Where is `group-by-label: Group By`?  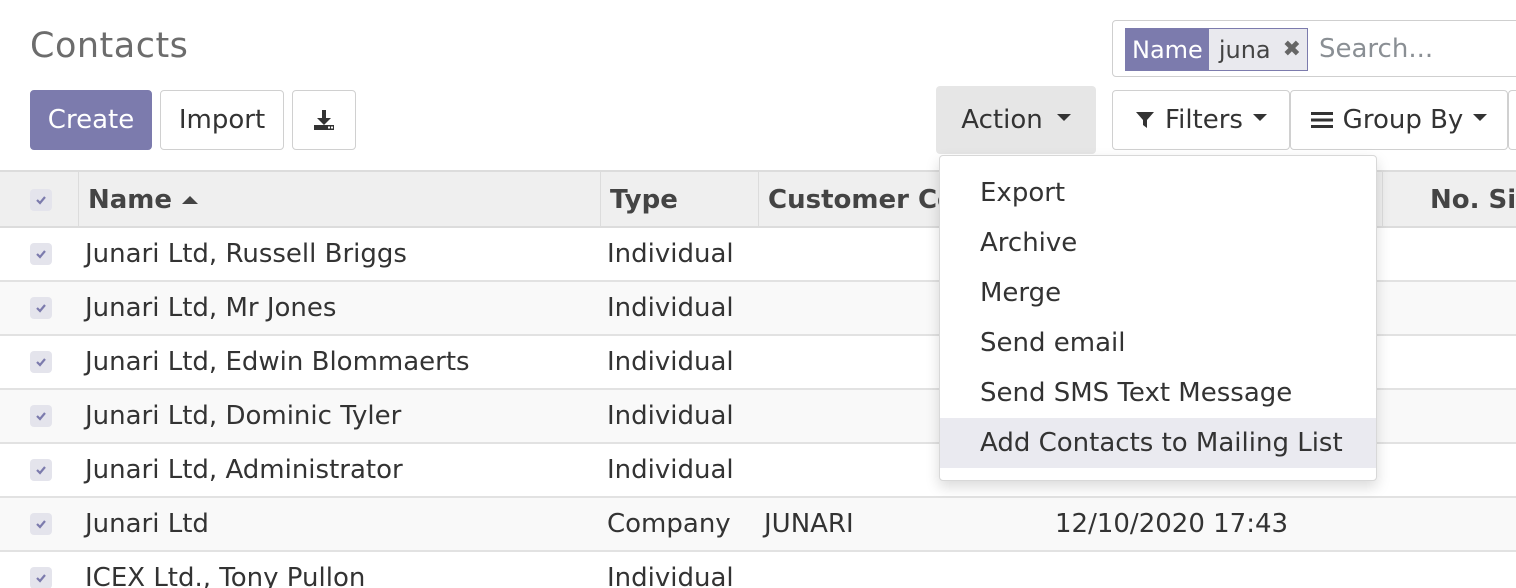 group-by-label: Group By is located at coordinates (1403, 120).